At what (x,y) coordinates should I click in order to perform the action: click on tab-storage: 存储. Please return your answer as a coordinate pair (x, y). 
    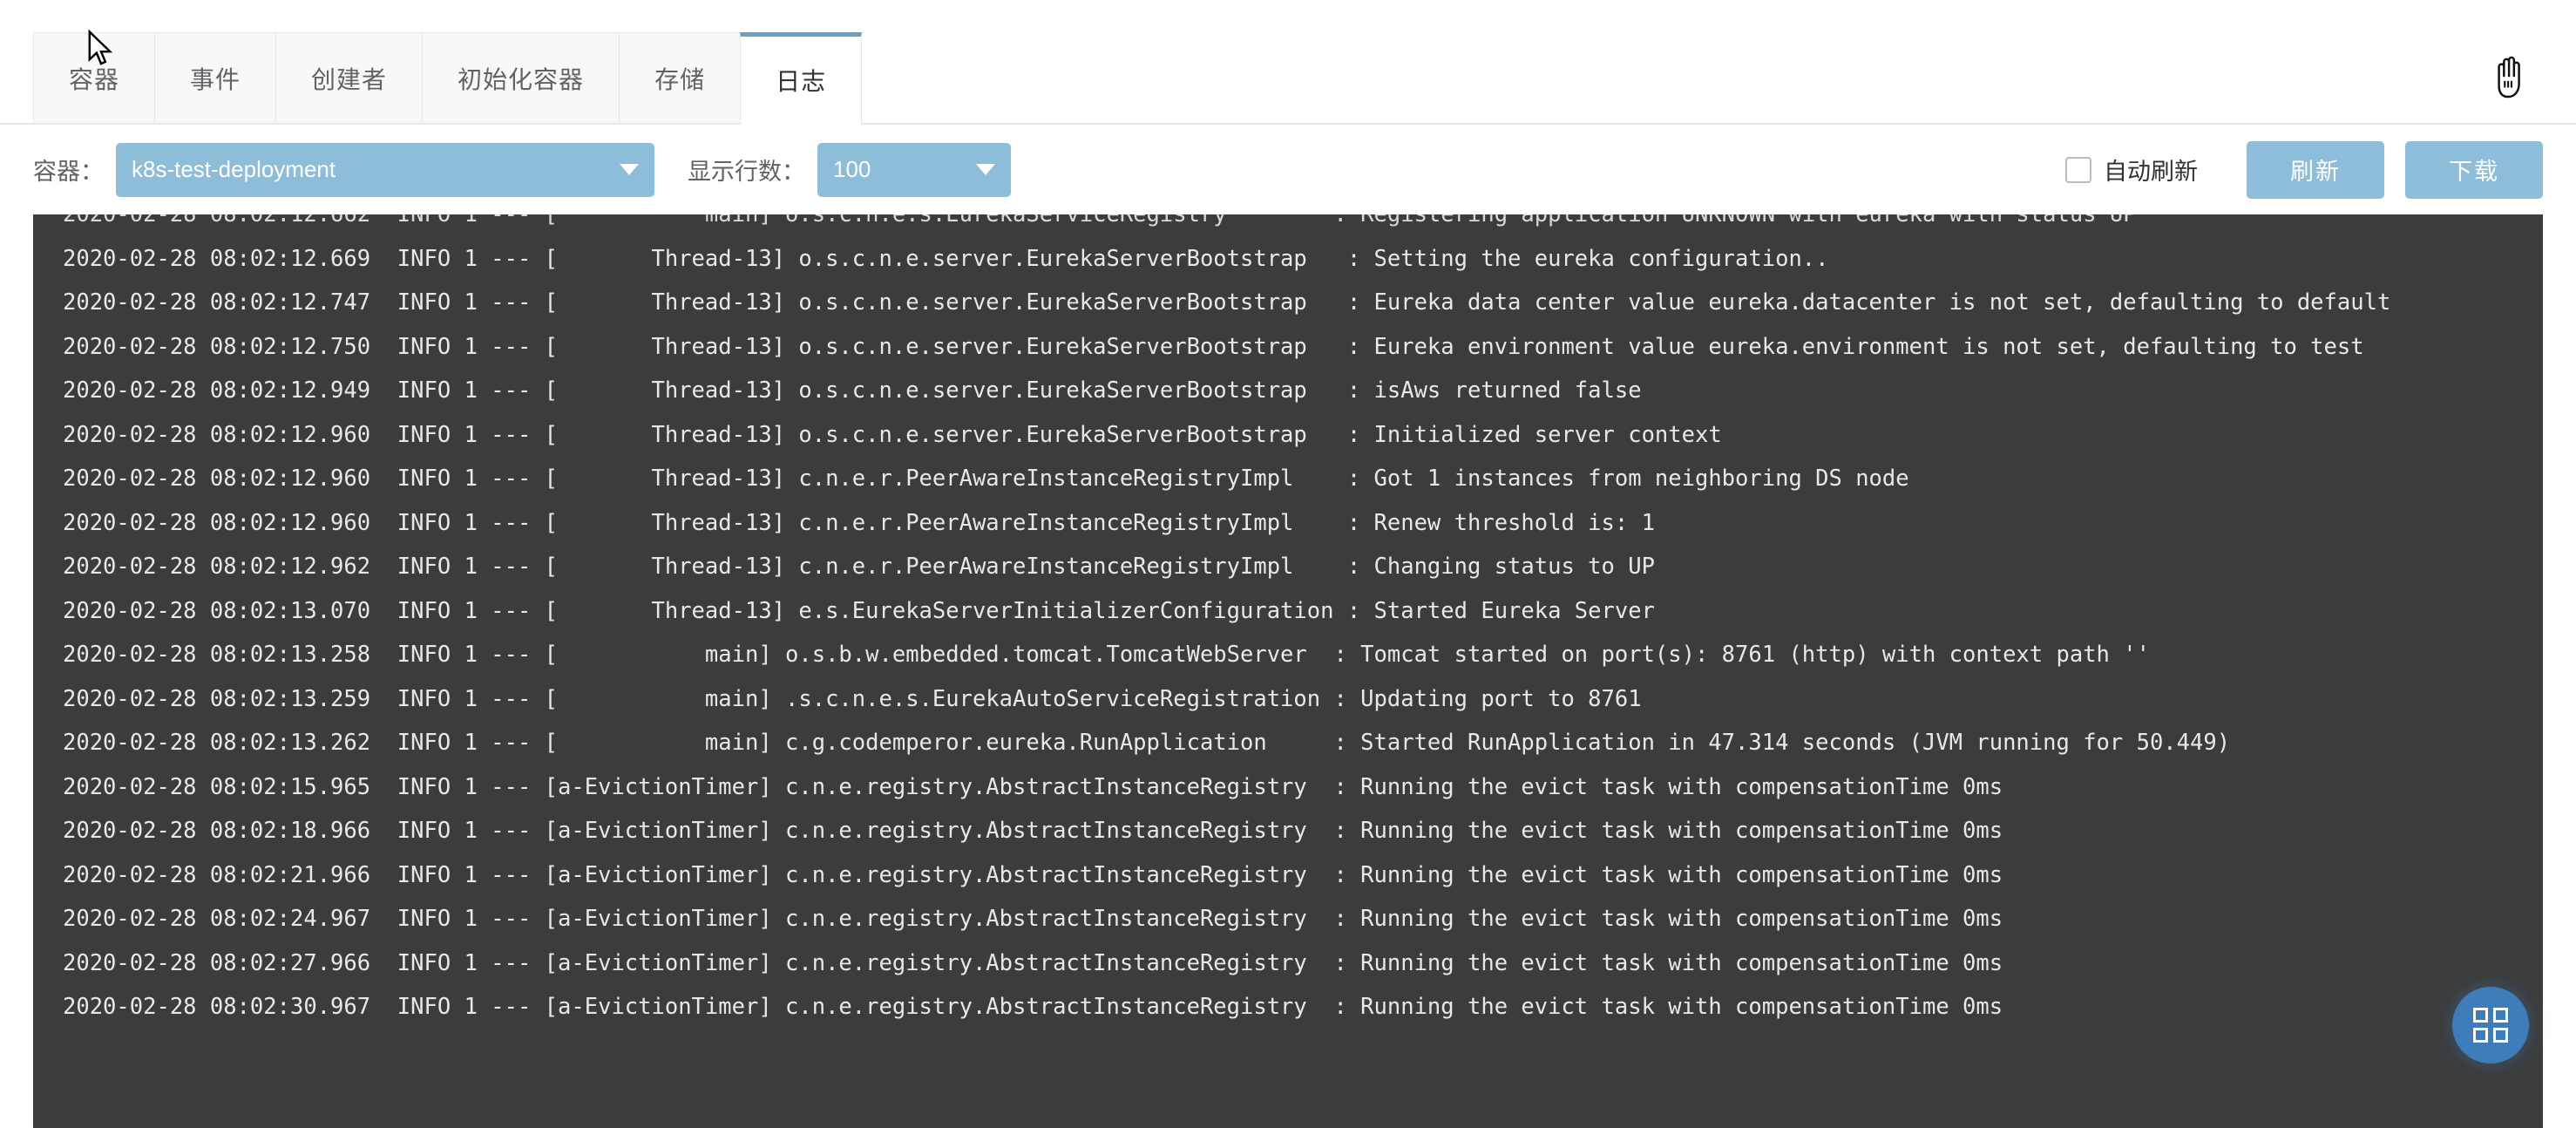
    Looking at the image, I should click on (680, 77).